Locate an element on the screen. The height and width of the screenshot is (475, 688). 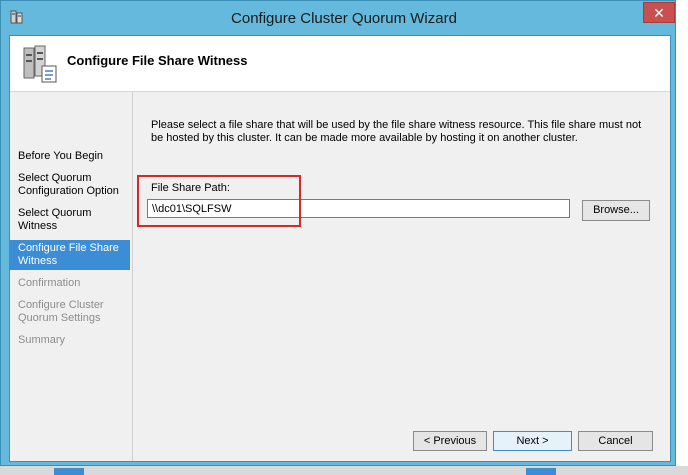
step-summary: Summary is located at coordinates (42, 340).